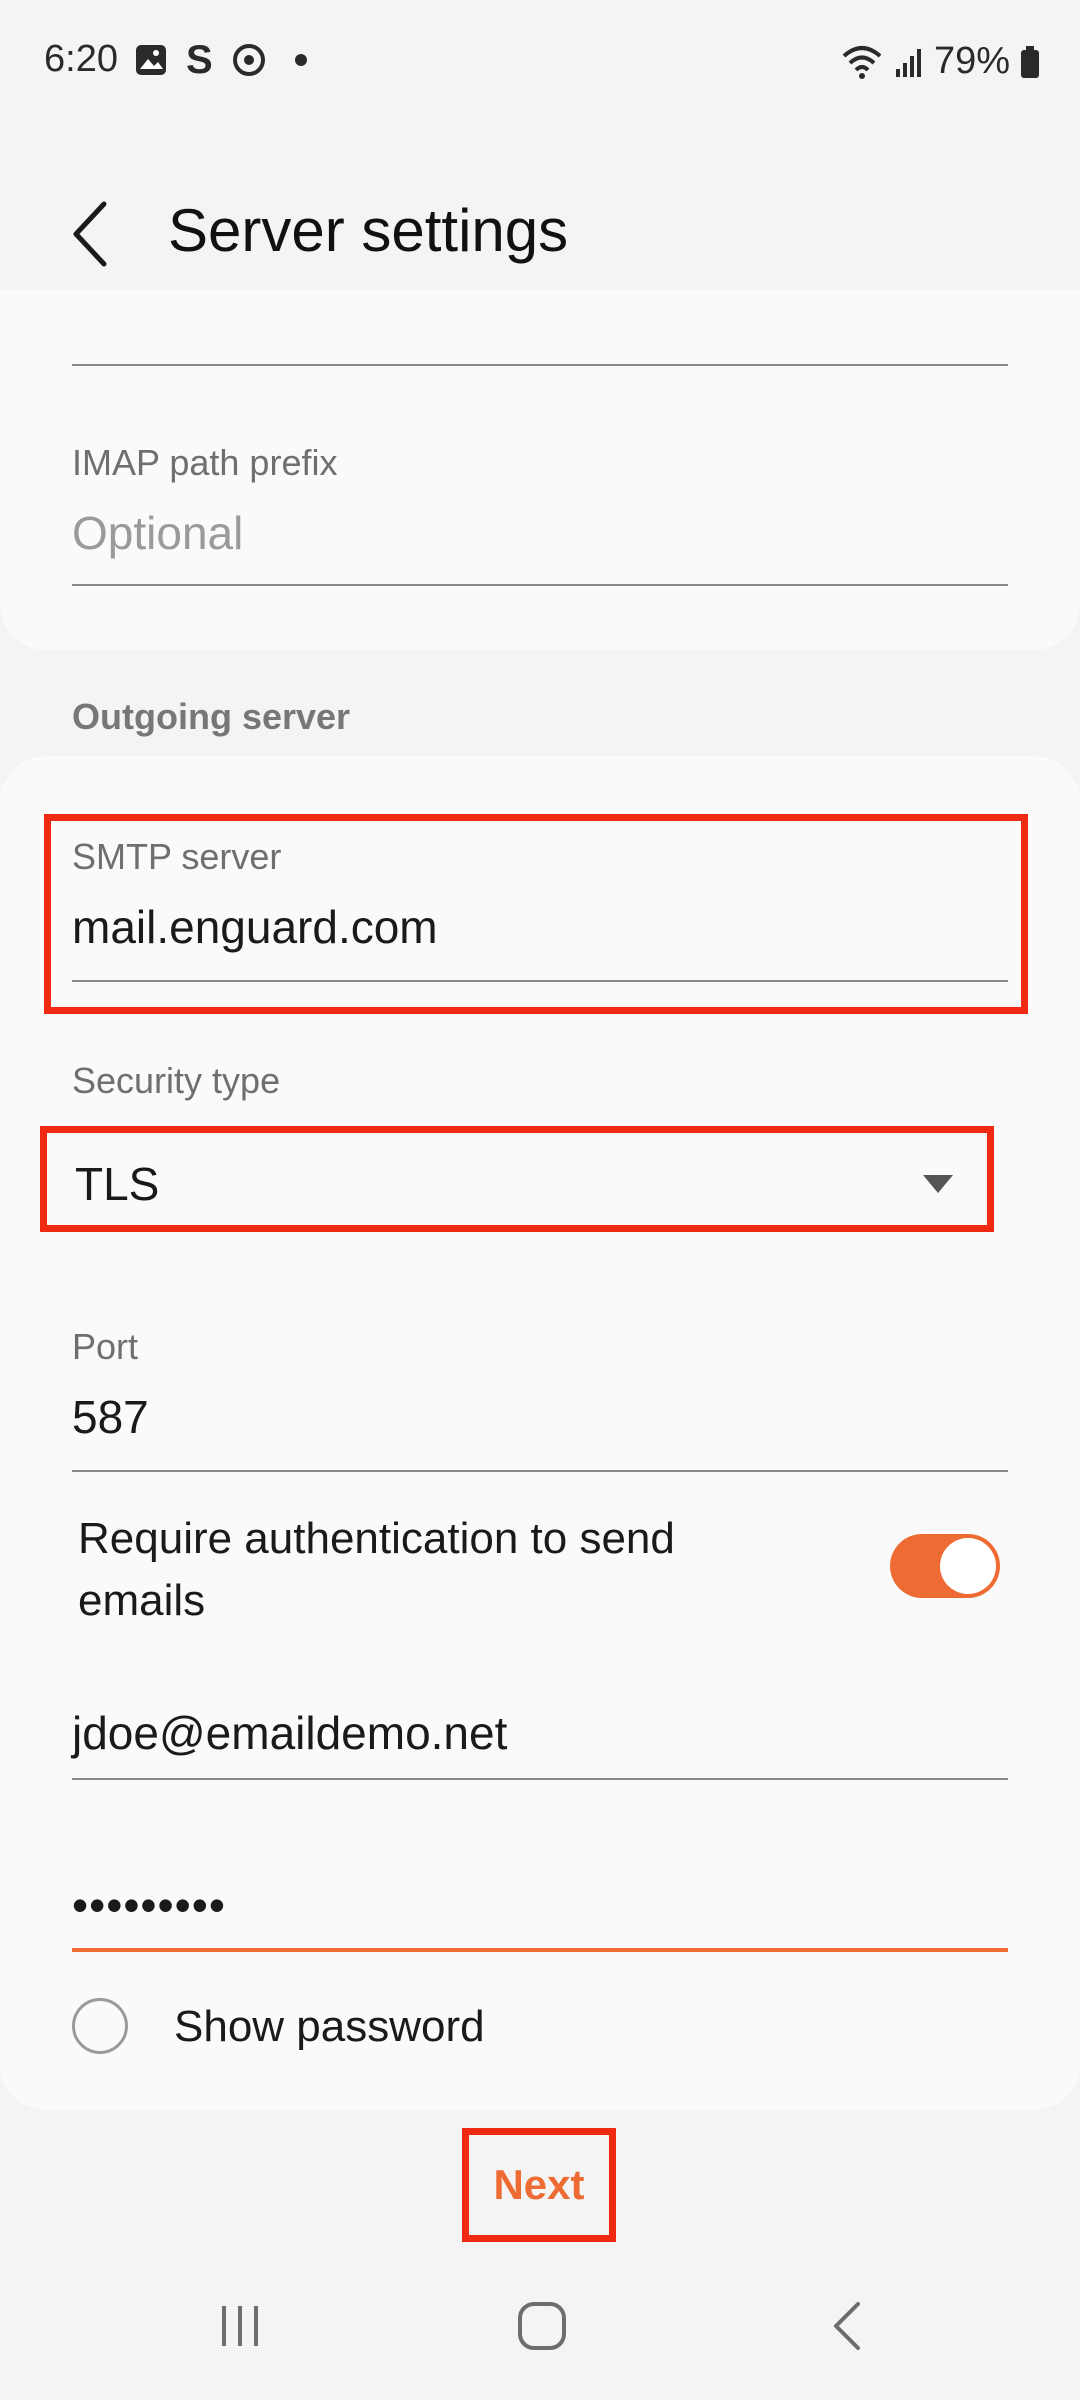 This screenshot has width=1080, height=2400. I want to click on port-underline, so click(540, 1471).